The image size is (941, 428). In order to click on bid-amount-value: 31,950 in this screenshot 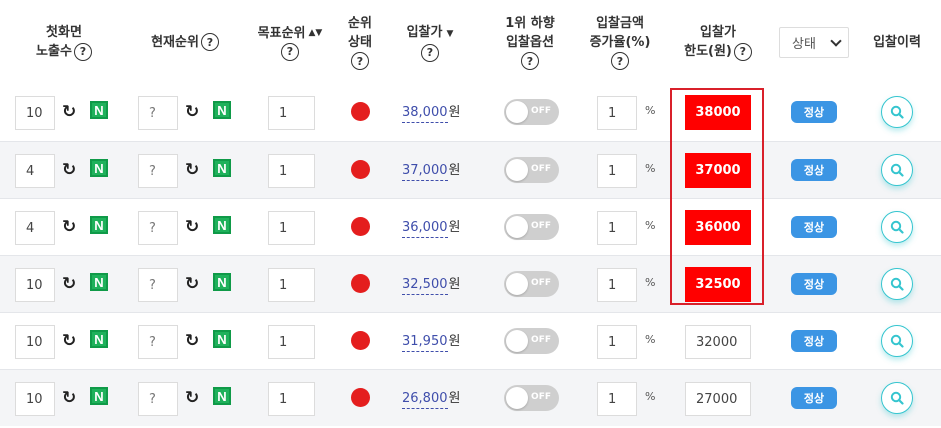, I will do `click(425, 343)`.